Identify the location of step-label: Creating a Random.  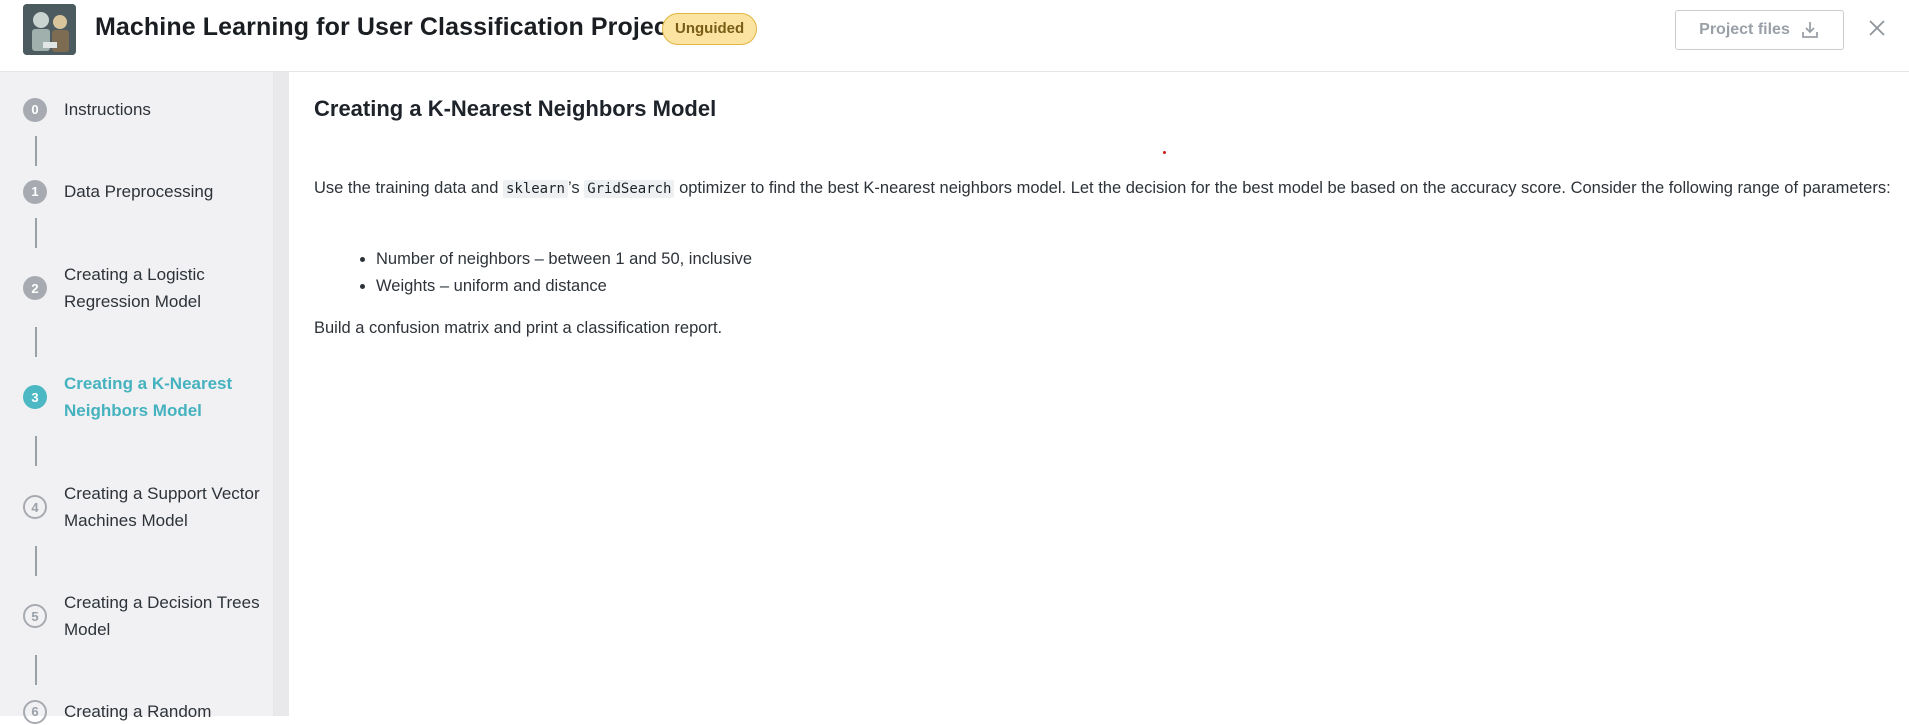
(138, 711).